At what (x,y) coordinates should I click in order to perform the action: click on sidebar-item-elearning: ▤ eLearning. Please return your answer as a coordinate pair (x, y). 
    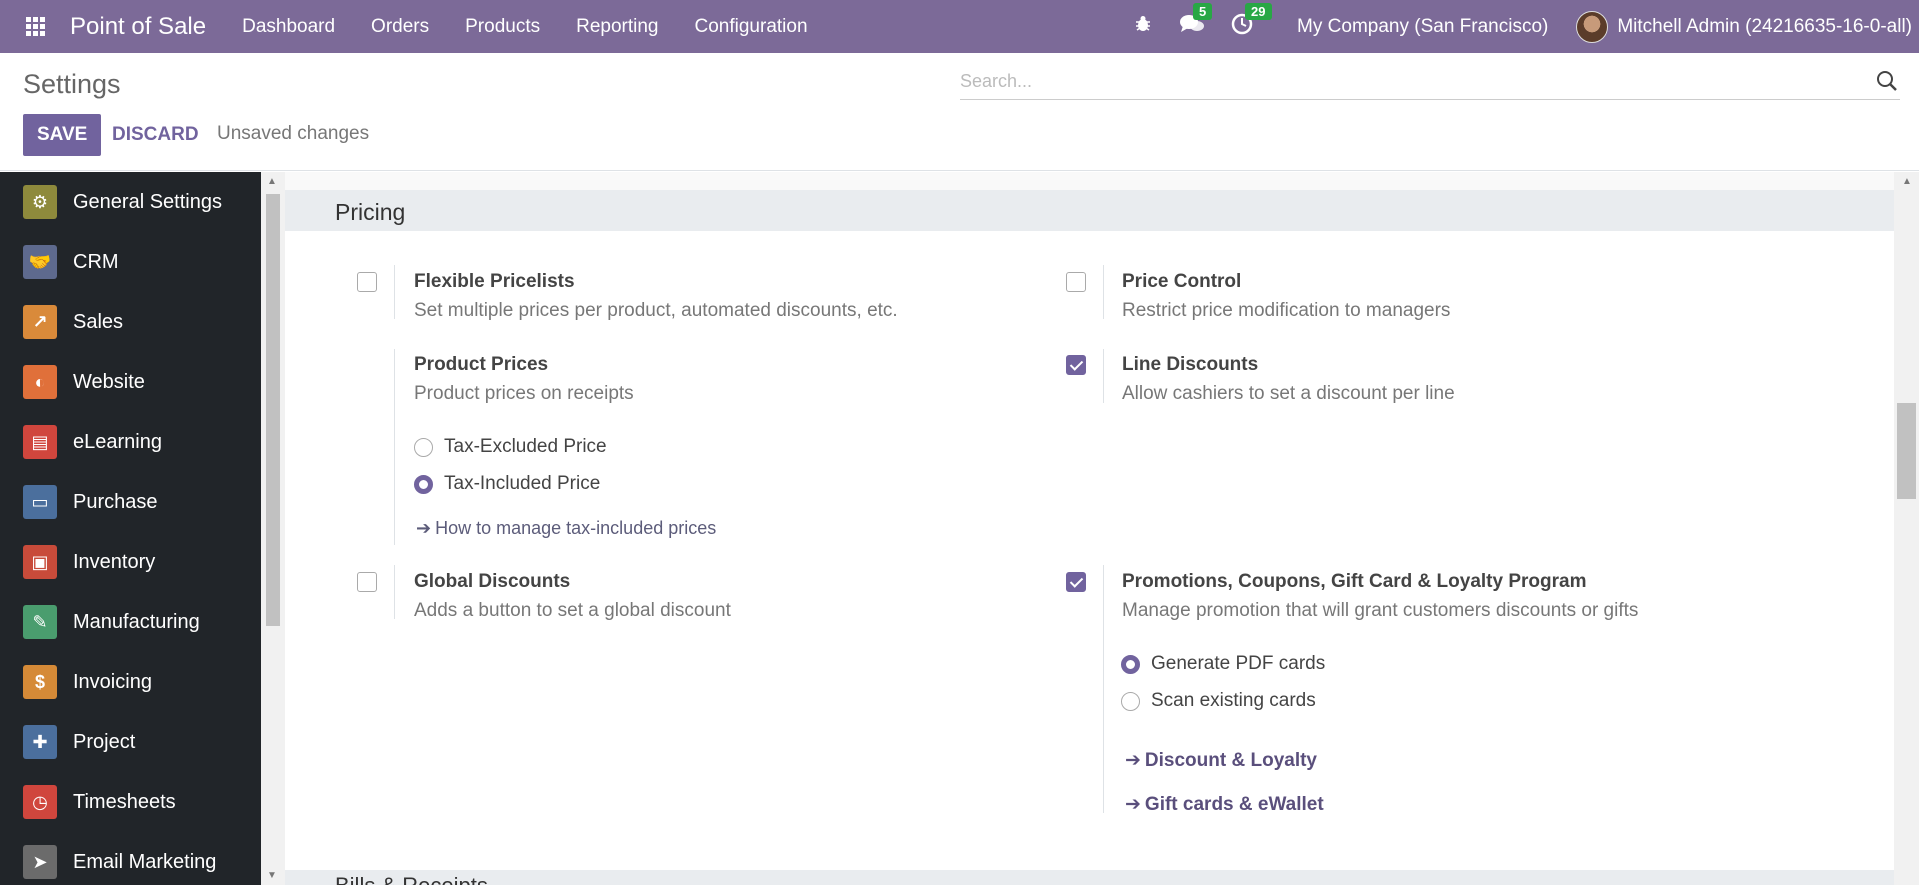
    Looking at the image, I should click on (130, 442).